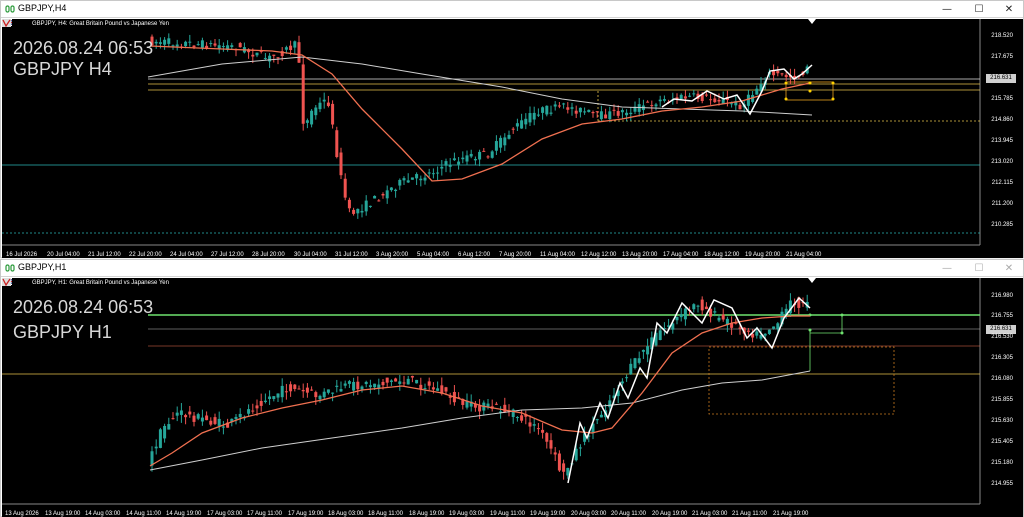  I want to click on chart-type-icon, so click(6, 282).